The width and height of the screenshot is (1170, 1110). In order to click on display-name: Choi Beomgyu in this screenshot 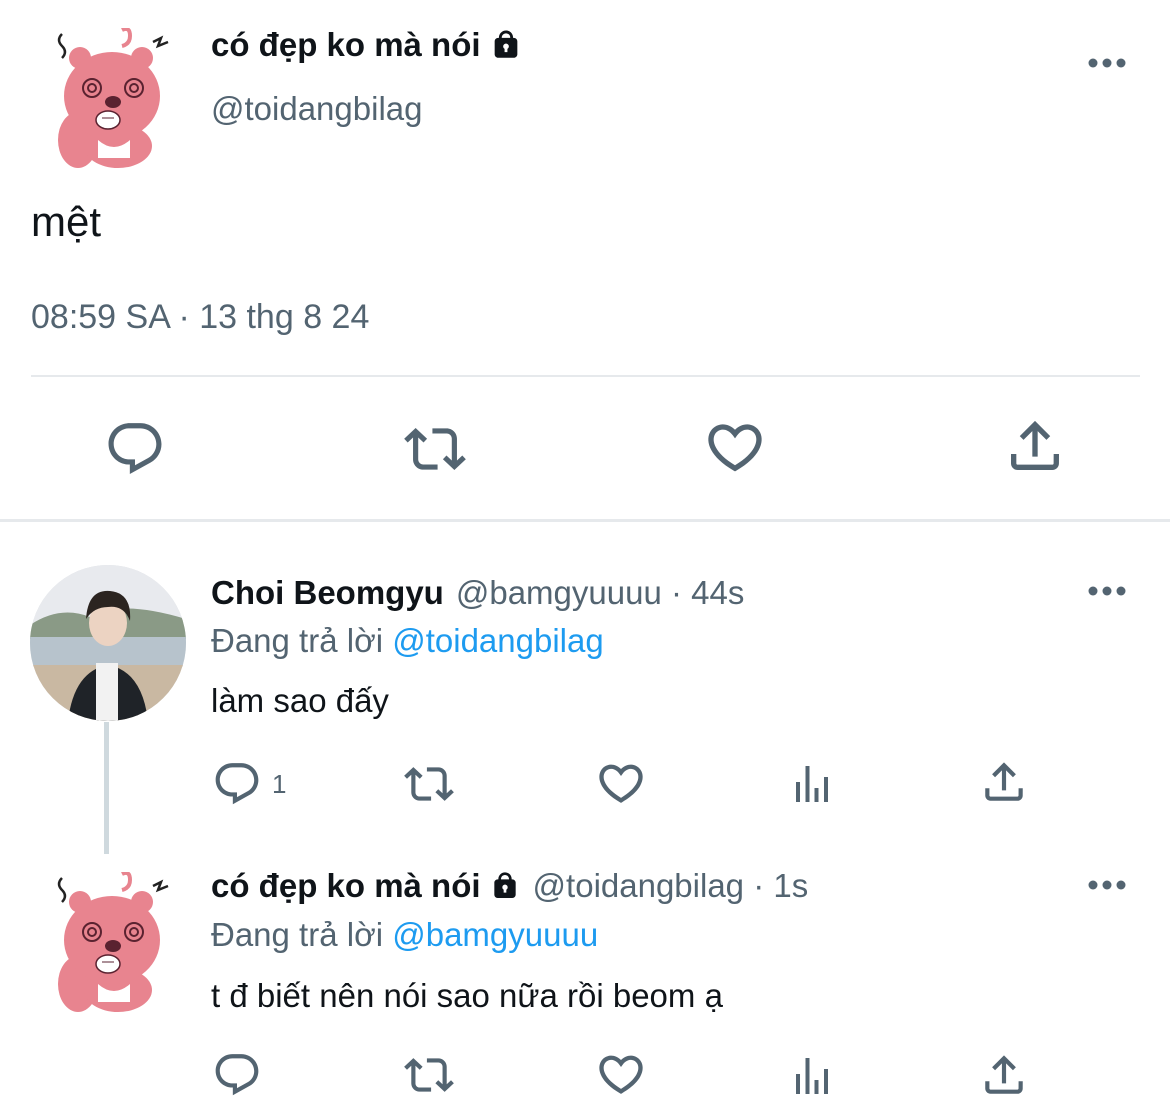, I will do `click(327, 593)`.